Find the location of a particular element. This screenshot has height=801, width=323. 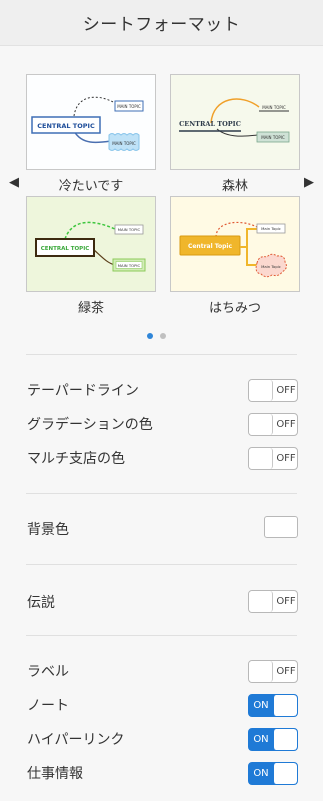

note-label: ノート is located at coordinates (48, 706).